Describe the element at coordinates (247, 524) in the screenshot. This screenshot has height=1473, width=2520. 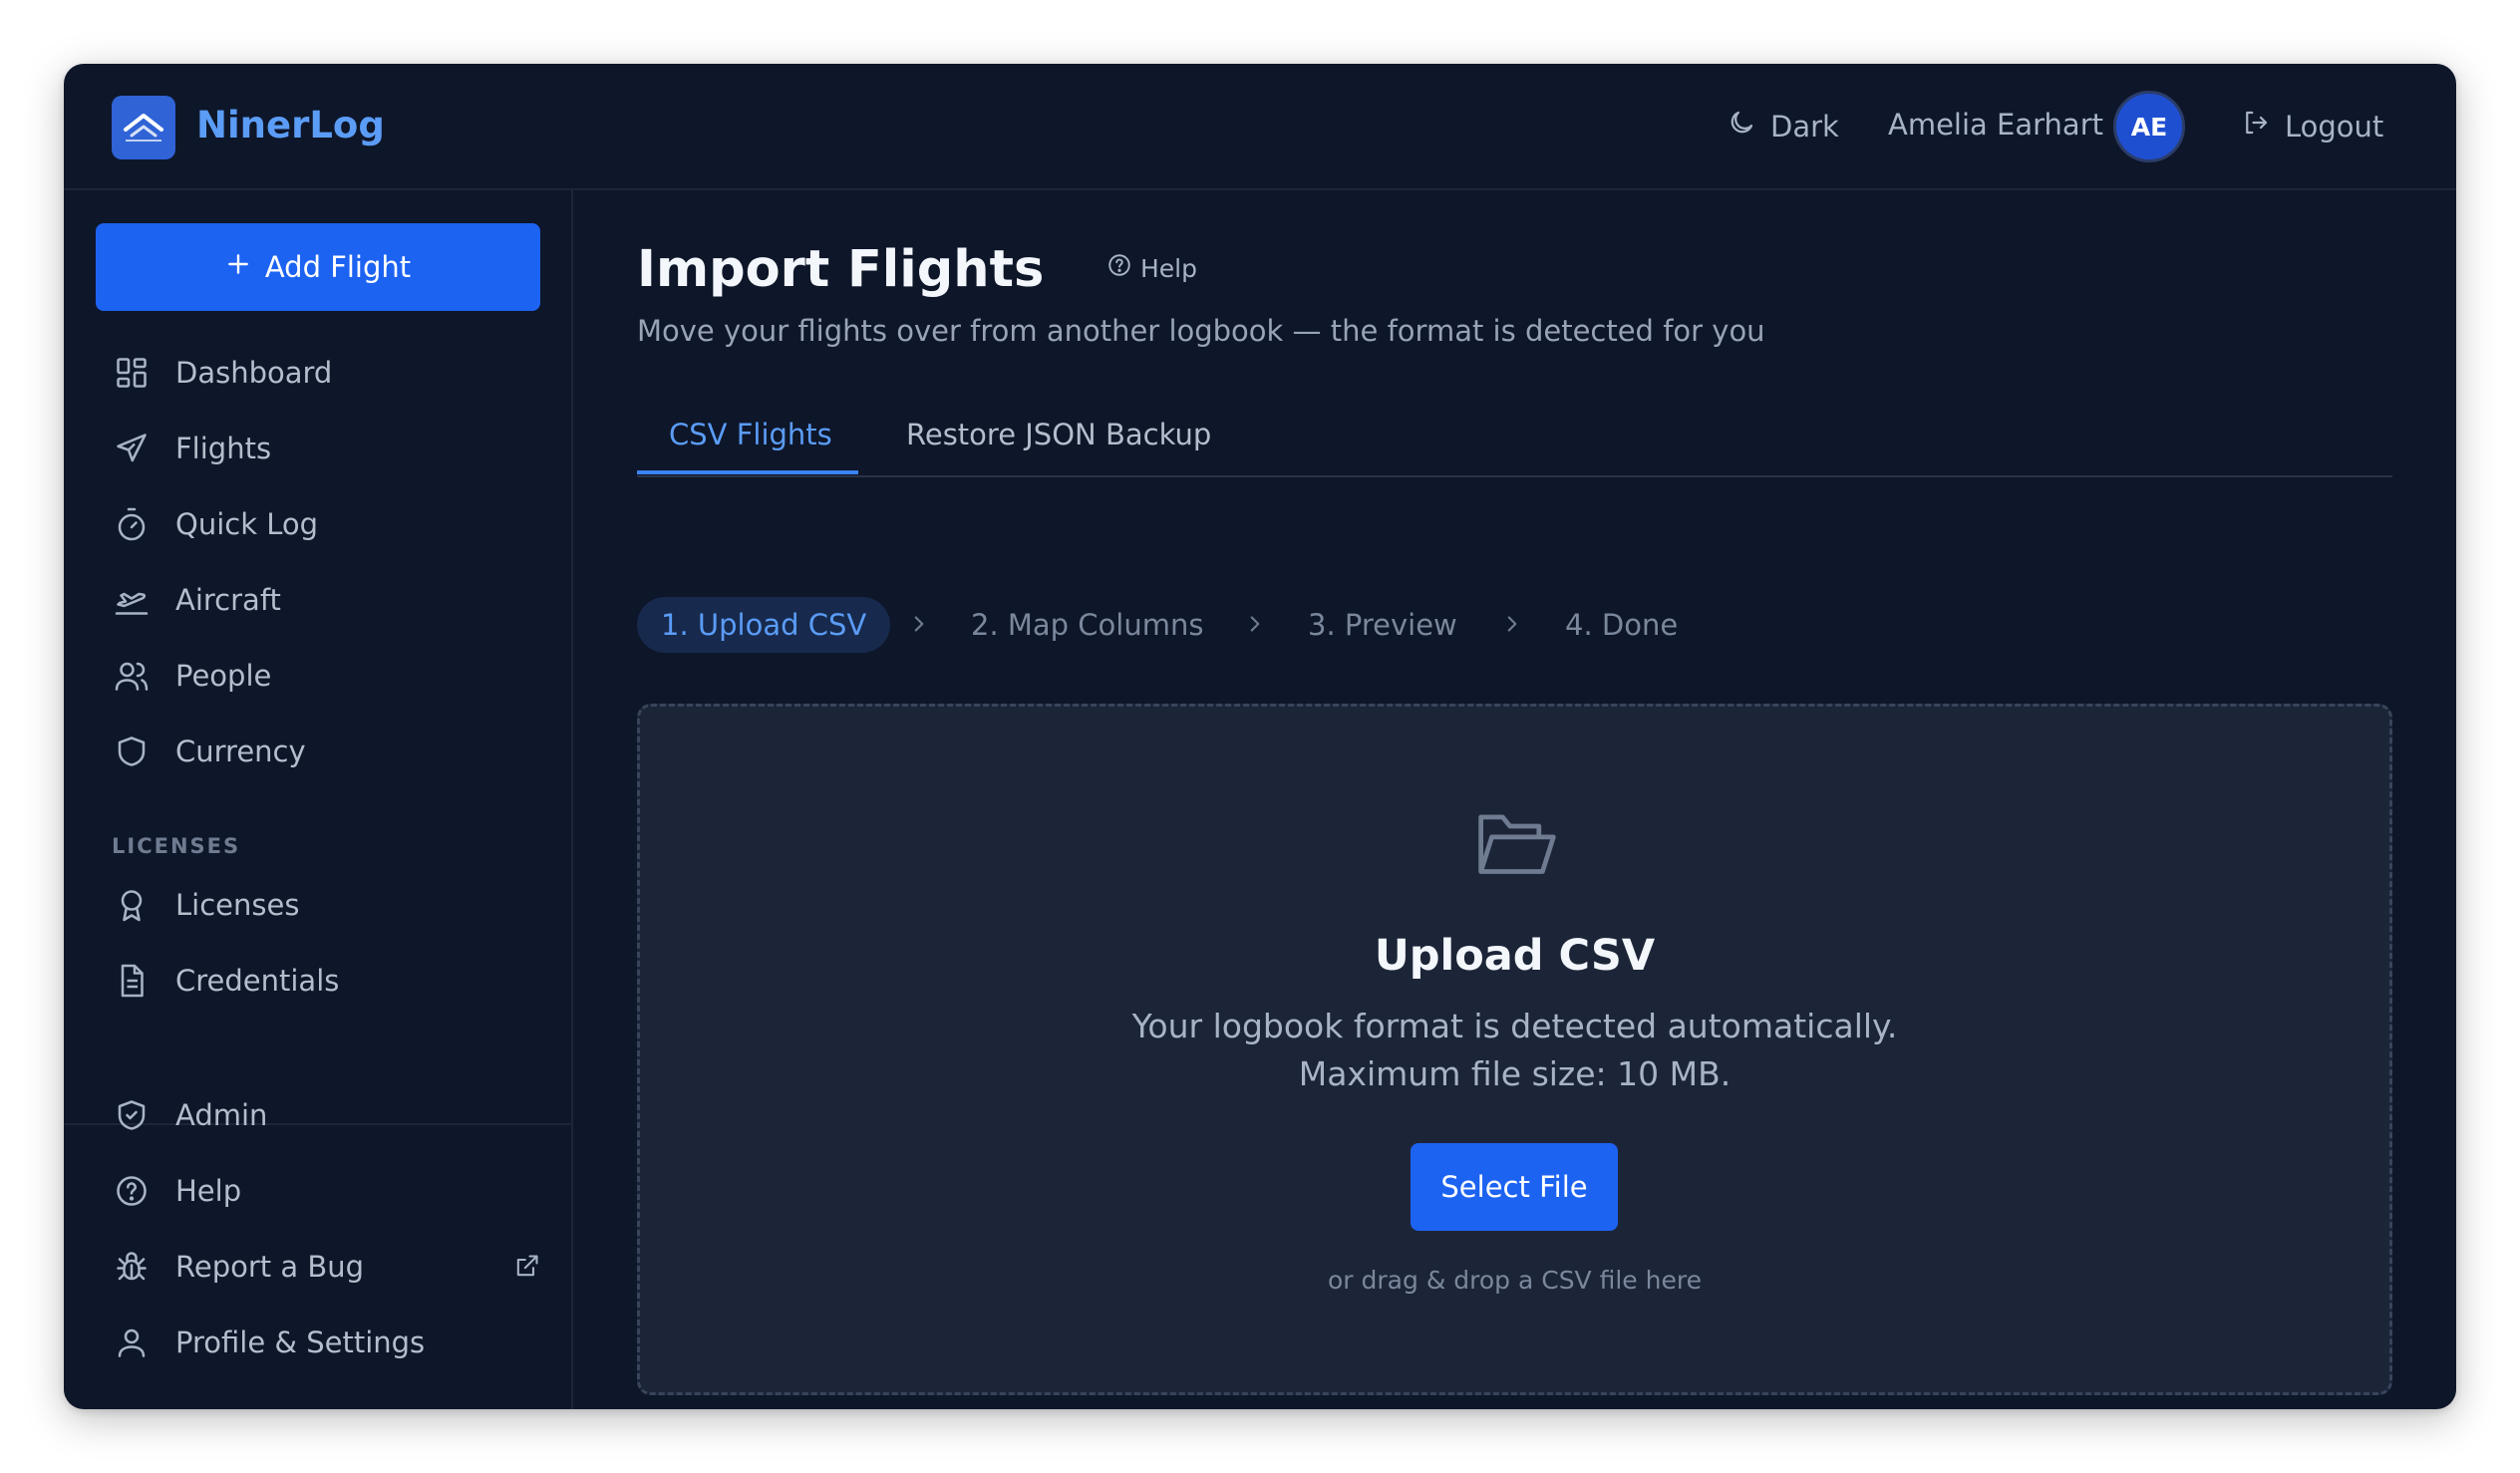
I see `sidebar-item-label: Quick Log` at that location.